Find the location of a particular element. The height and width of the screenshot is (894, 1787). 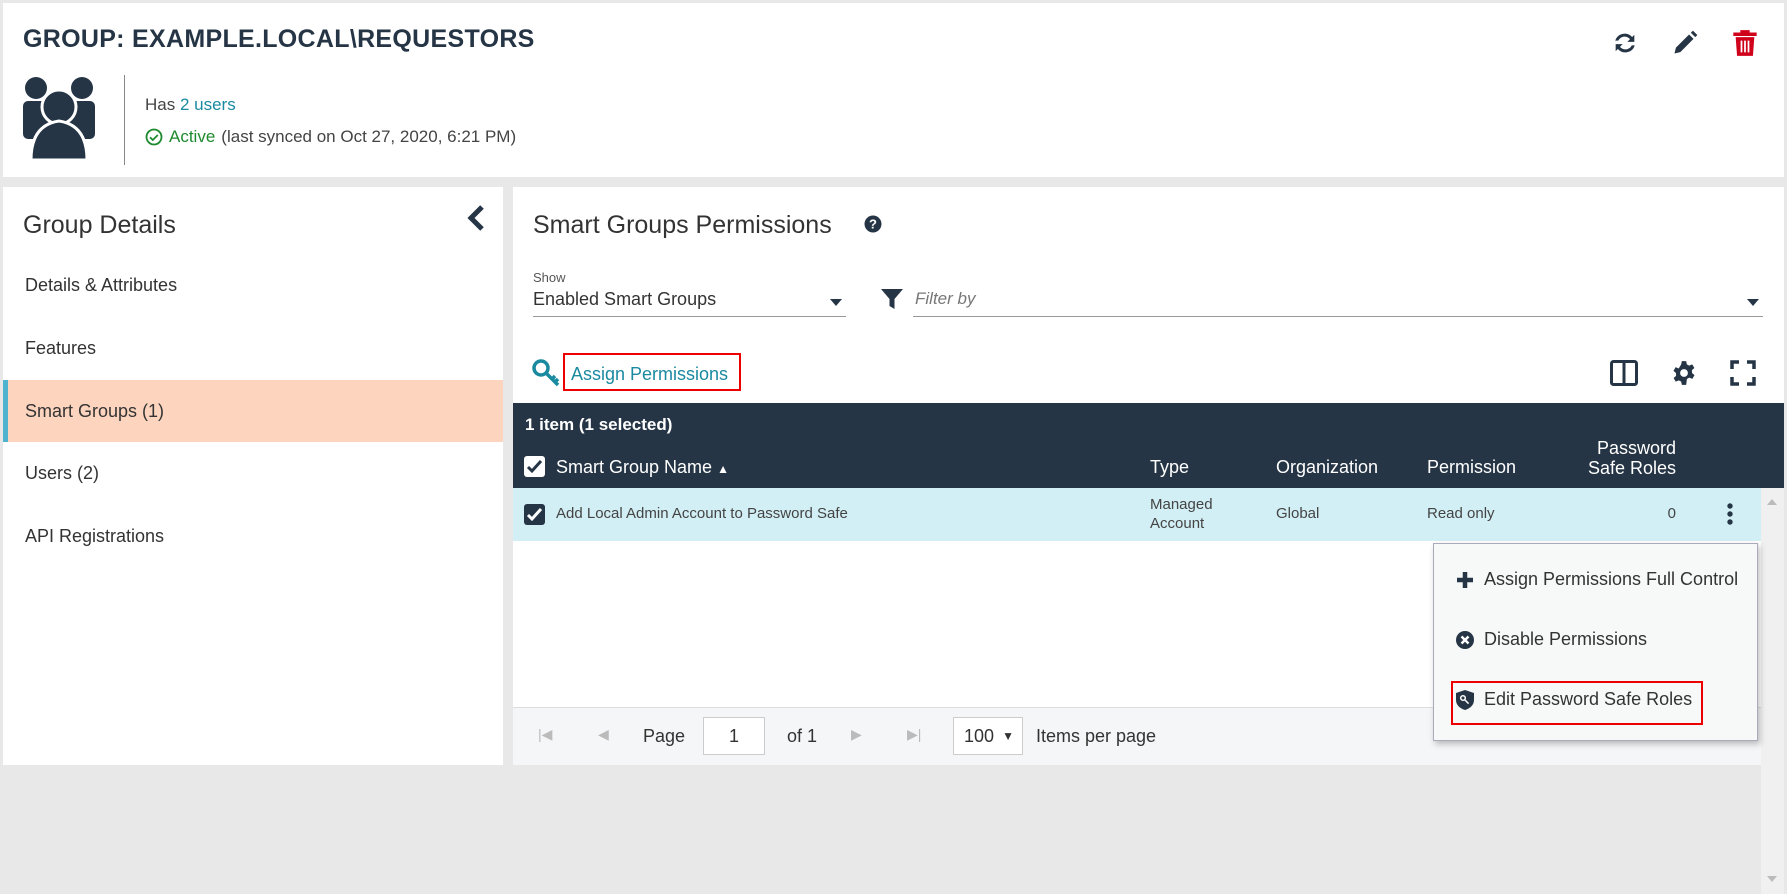

sidebar-item-users: Users (2) is located at coordinates (253, 473).